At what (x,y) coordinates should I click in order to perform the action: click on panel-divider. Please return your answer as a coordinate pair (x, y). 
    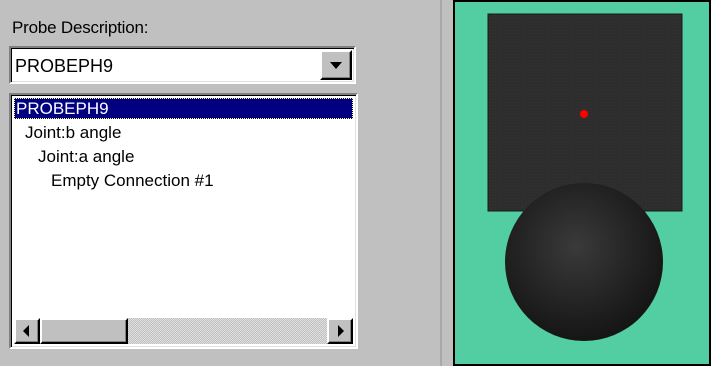
    Looking at the image, I should click on (441, 183).